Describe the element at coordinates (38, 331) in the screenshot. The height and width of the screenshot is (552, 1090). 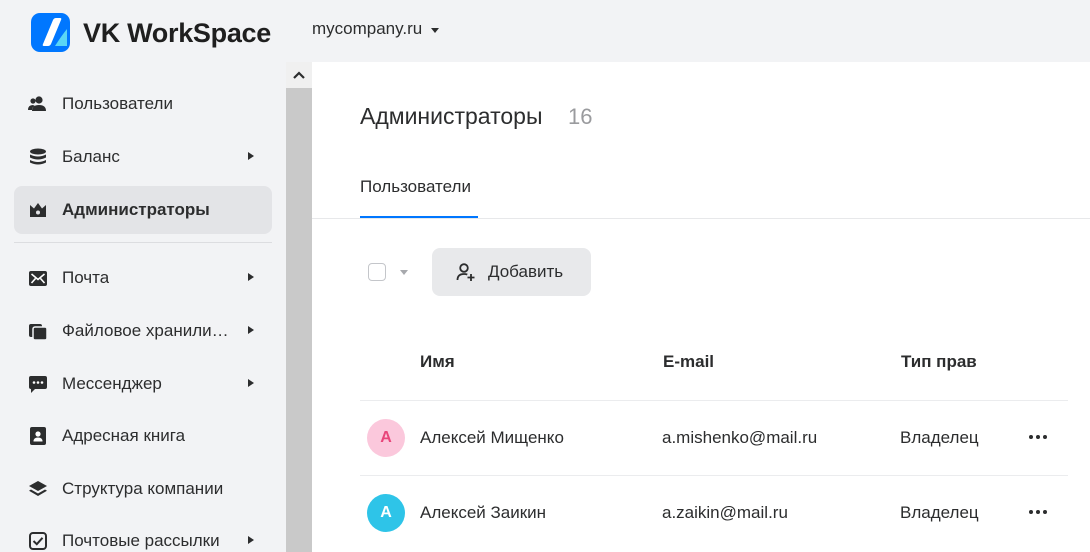
I see `folder-icon` at that location.